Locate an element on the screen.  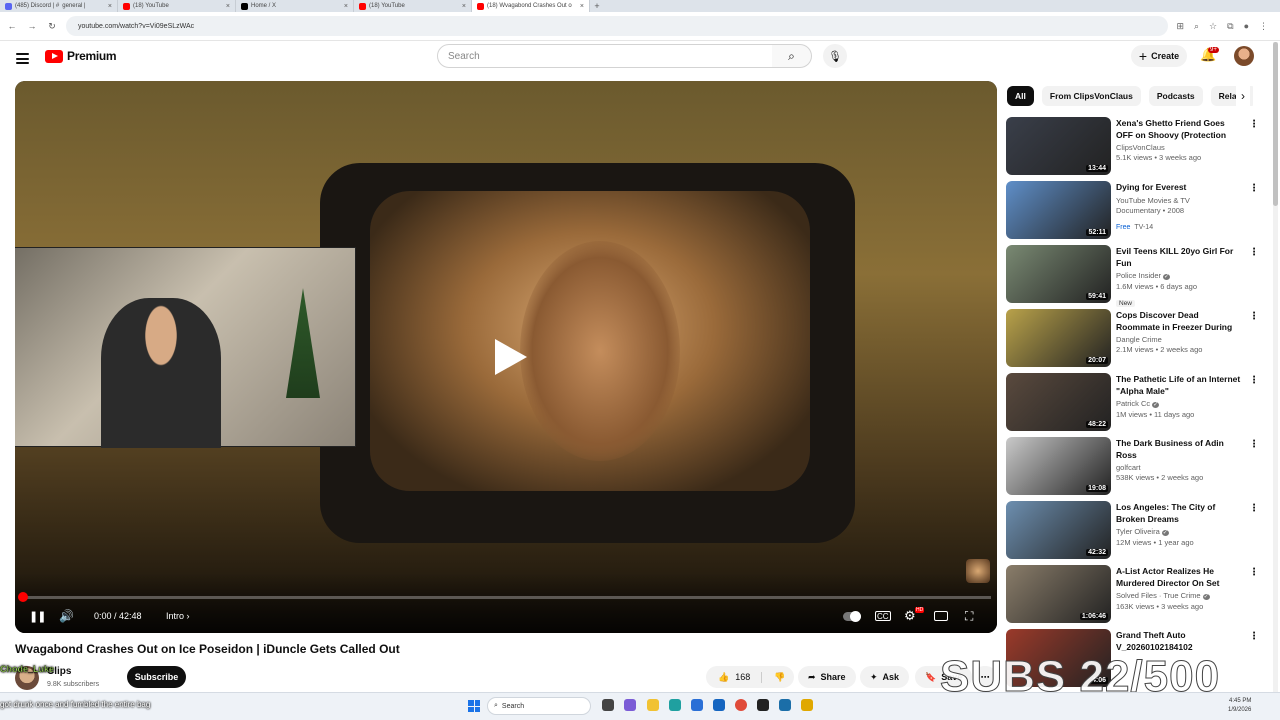
steam-icon is located at coordinates (785, 705).